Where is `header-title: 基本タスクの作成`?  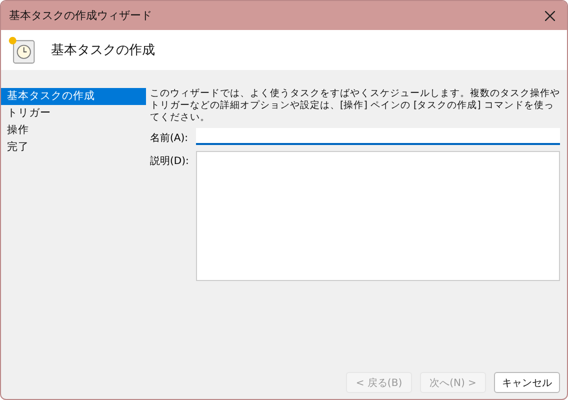 header-title: 基本タスクの作成 is located at coordinates (103, 50).